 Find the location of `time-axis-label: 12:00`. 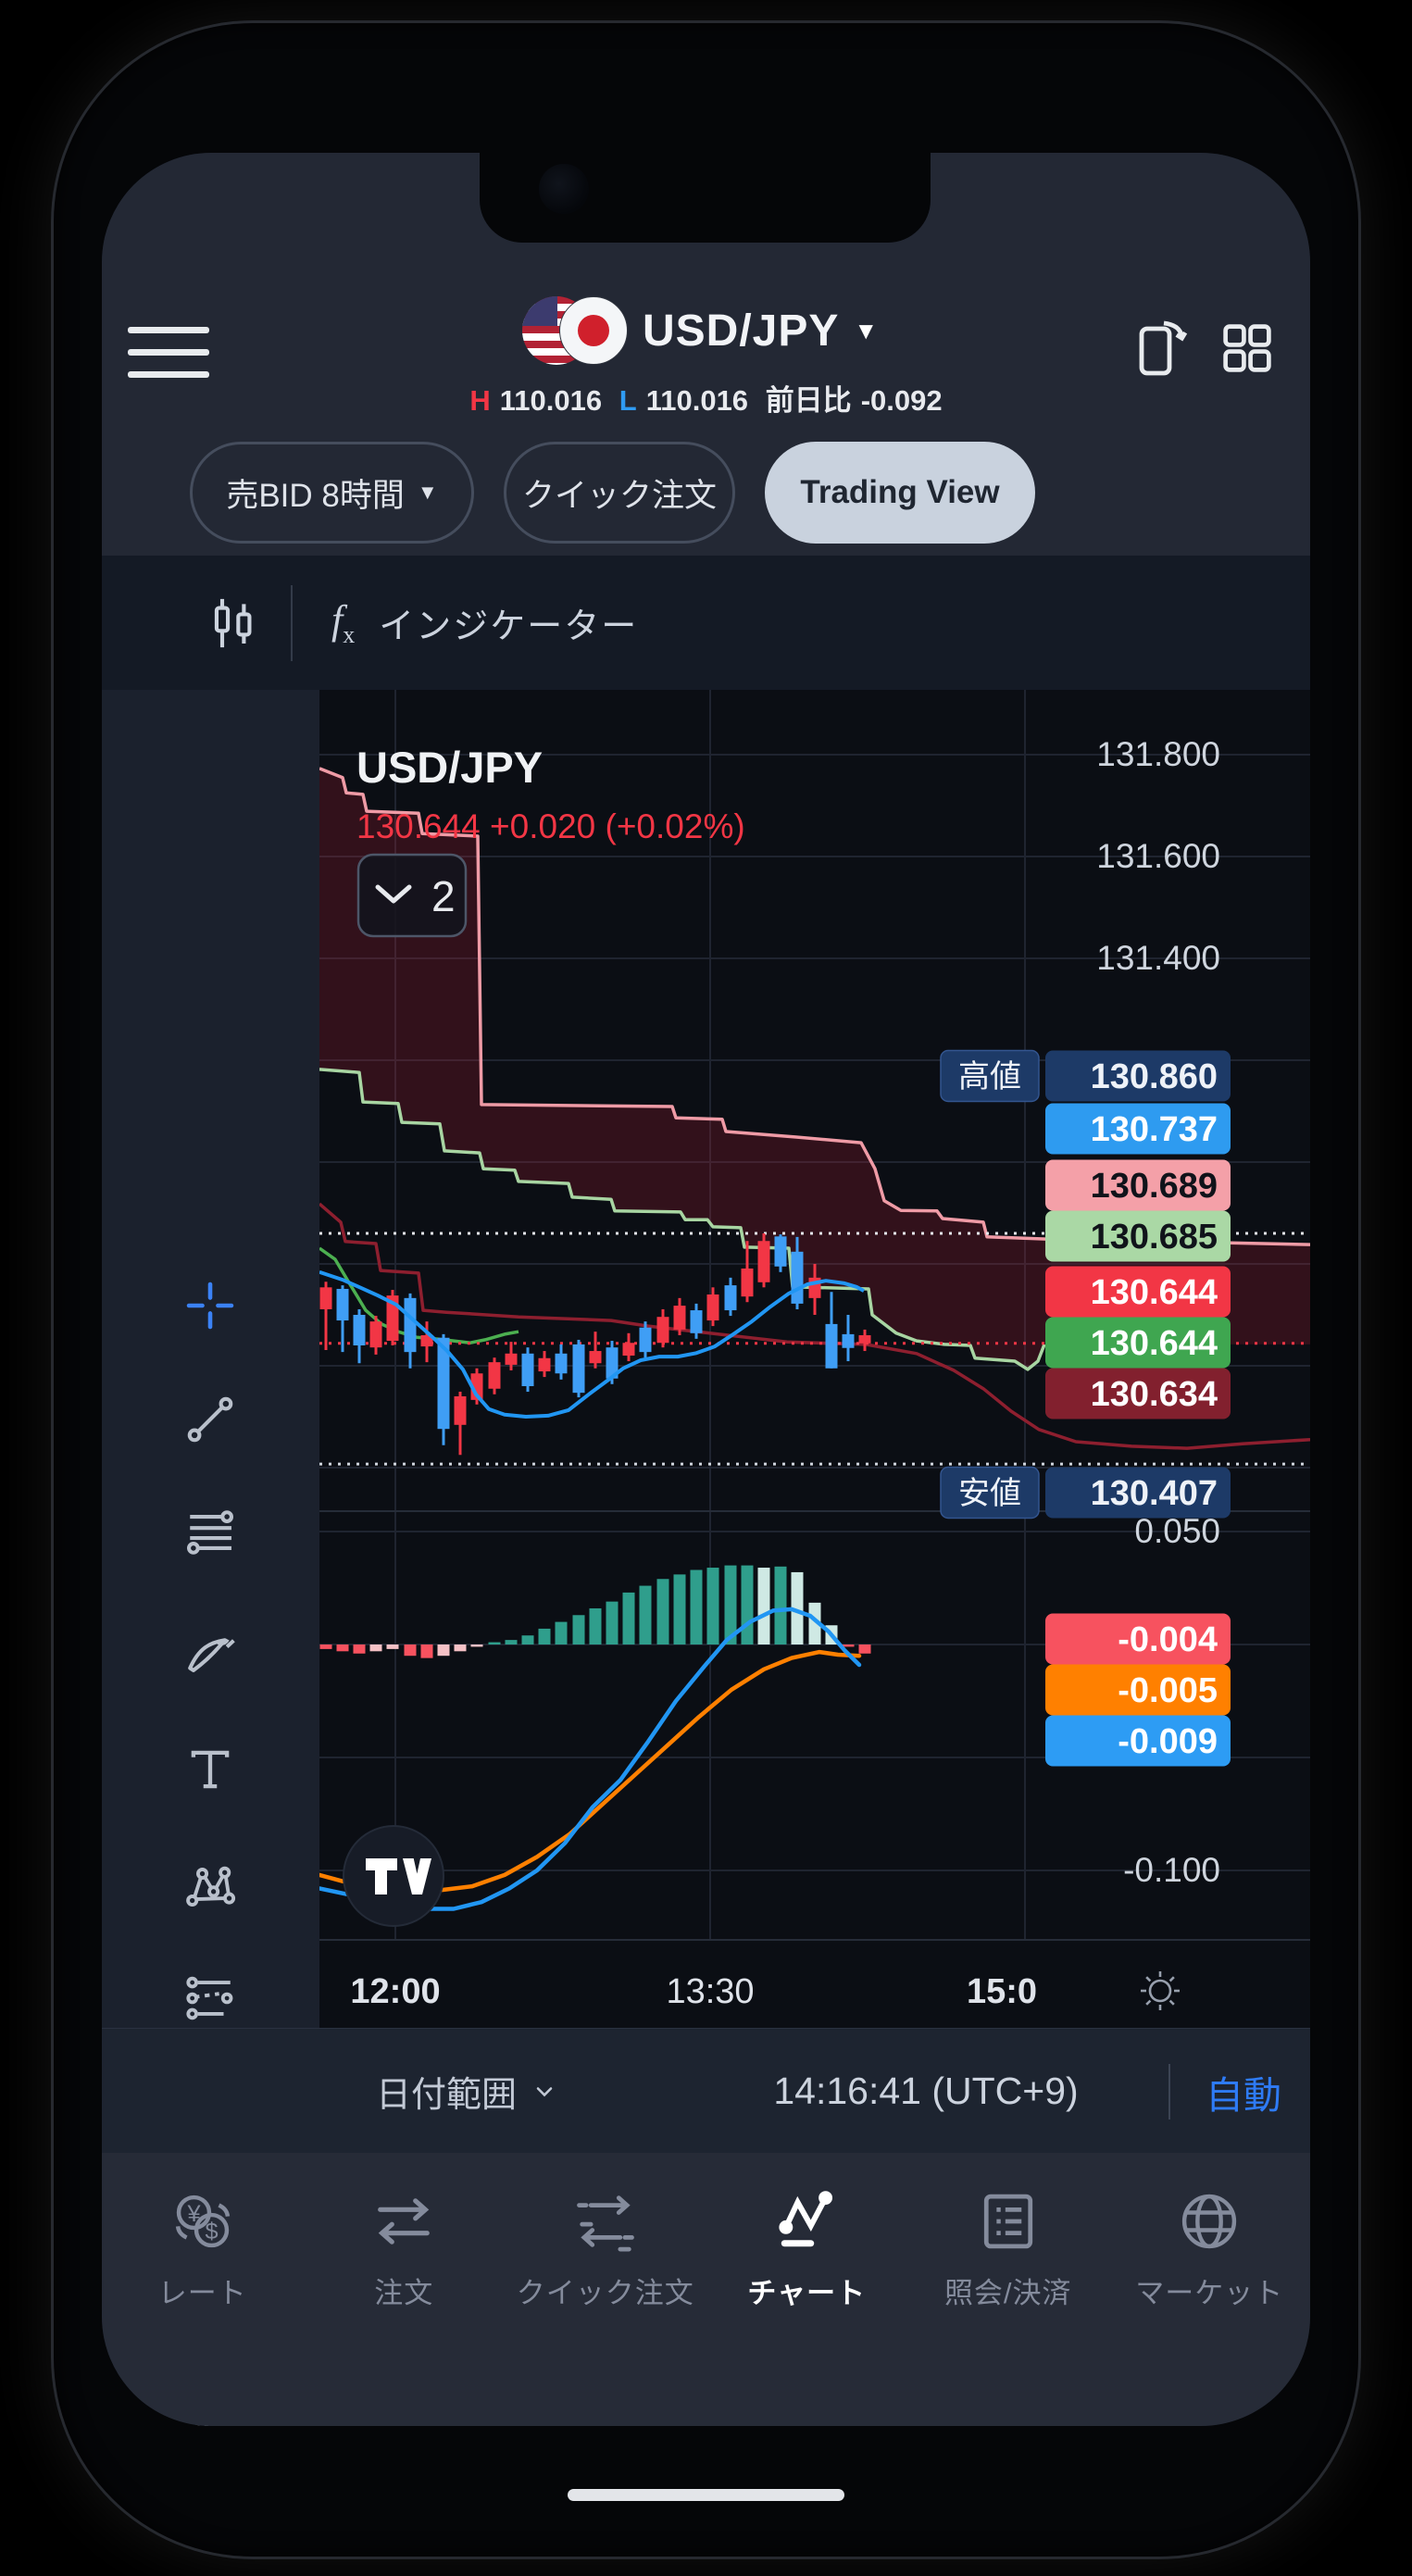

time-axis-label: 12:00 is located at coordinates (395, 1991).